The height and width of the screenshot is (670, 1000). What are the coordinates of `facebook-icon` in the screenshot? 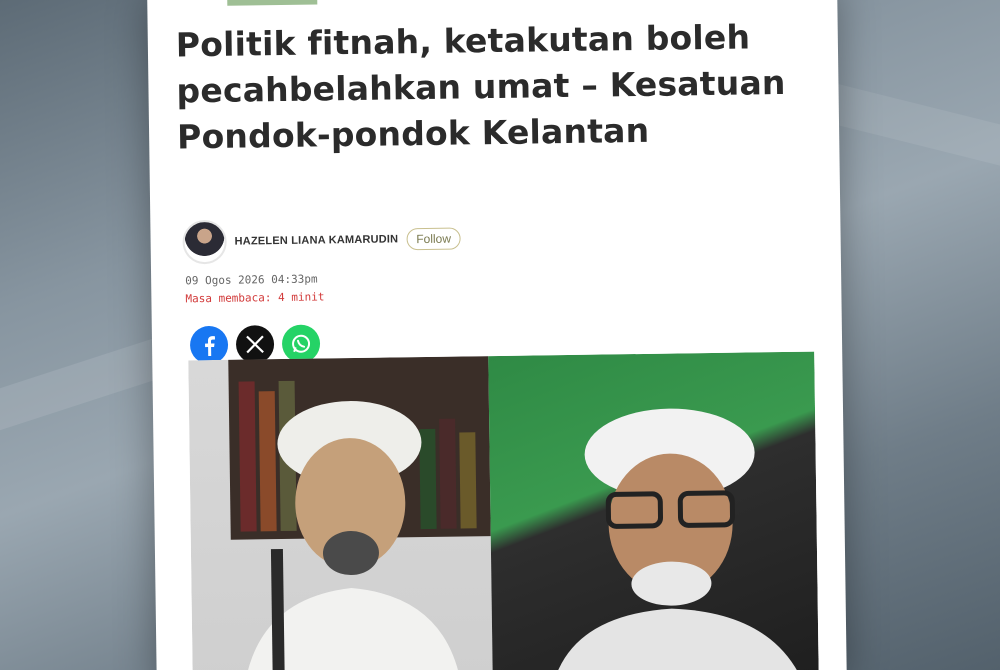 It's located at (210, 346).